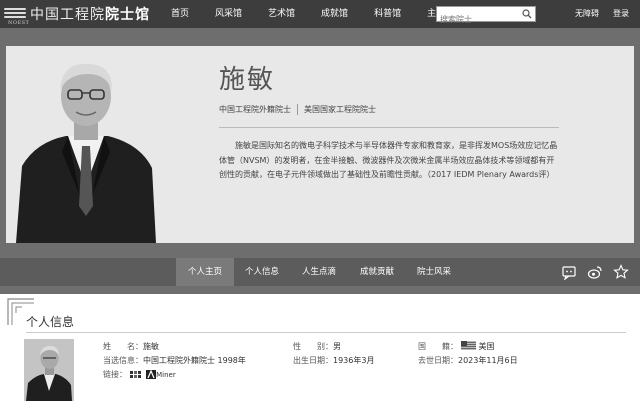 Image resolution: width=640 pixels, height=411 pixels. I want to click on info-birth: 出生日期：1936年3月, so click(334, 360).